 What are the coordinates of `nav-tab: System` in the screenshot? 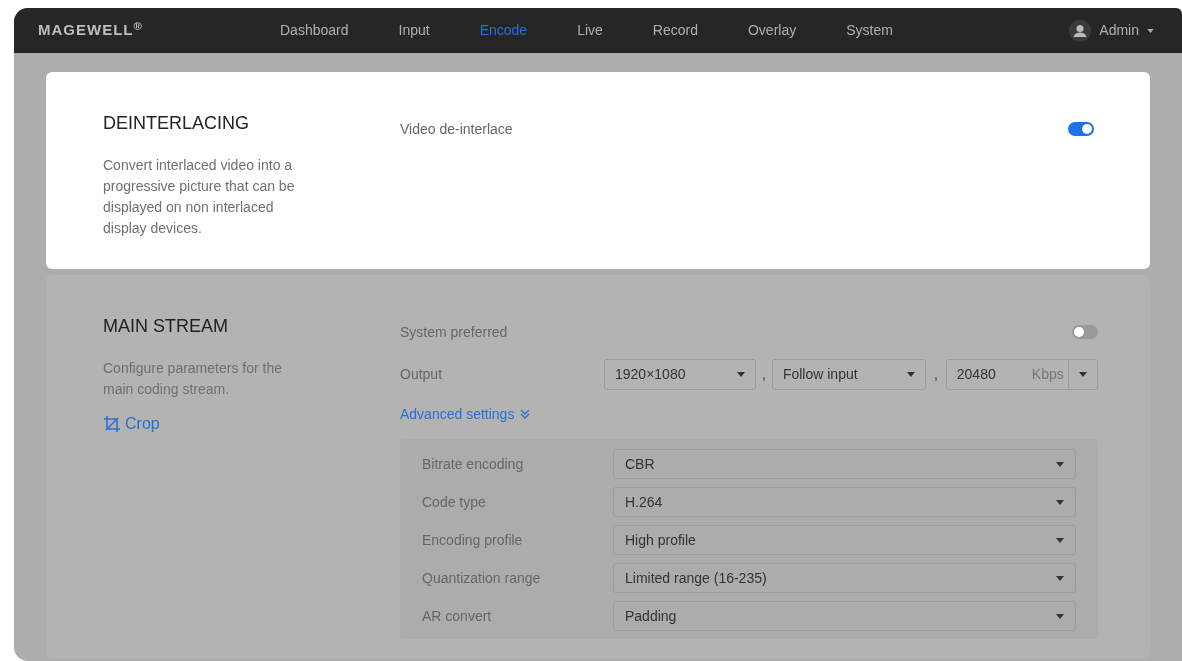 It's located at (869, 30).